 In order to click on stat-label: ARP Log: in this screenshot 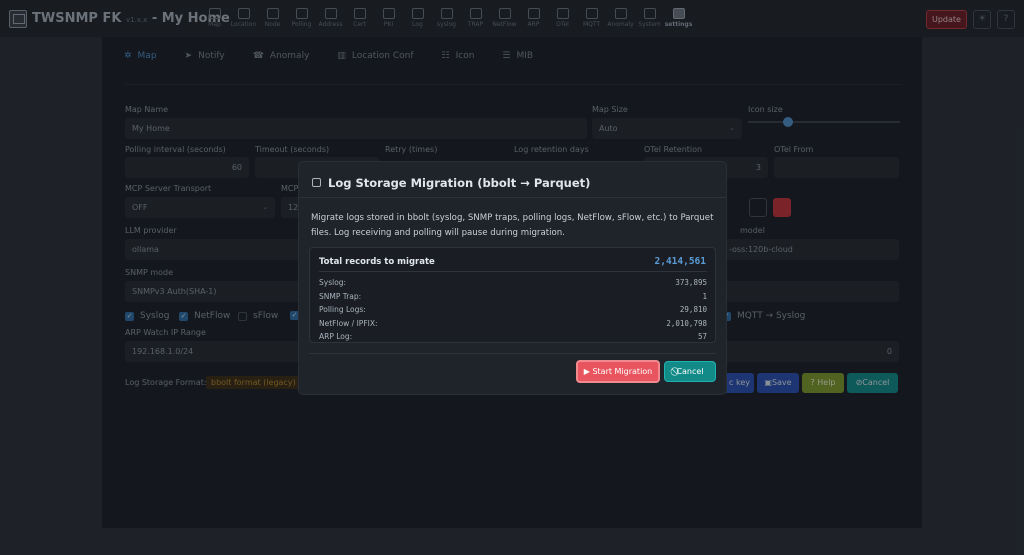, I will do `click(336, 336)`.